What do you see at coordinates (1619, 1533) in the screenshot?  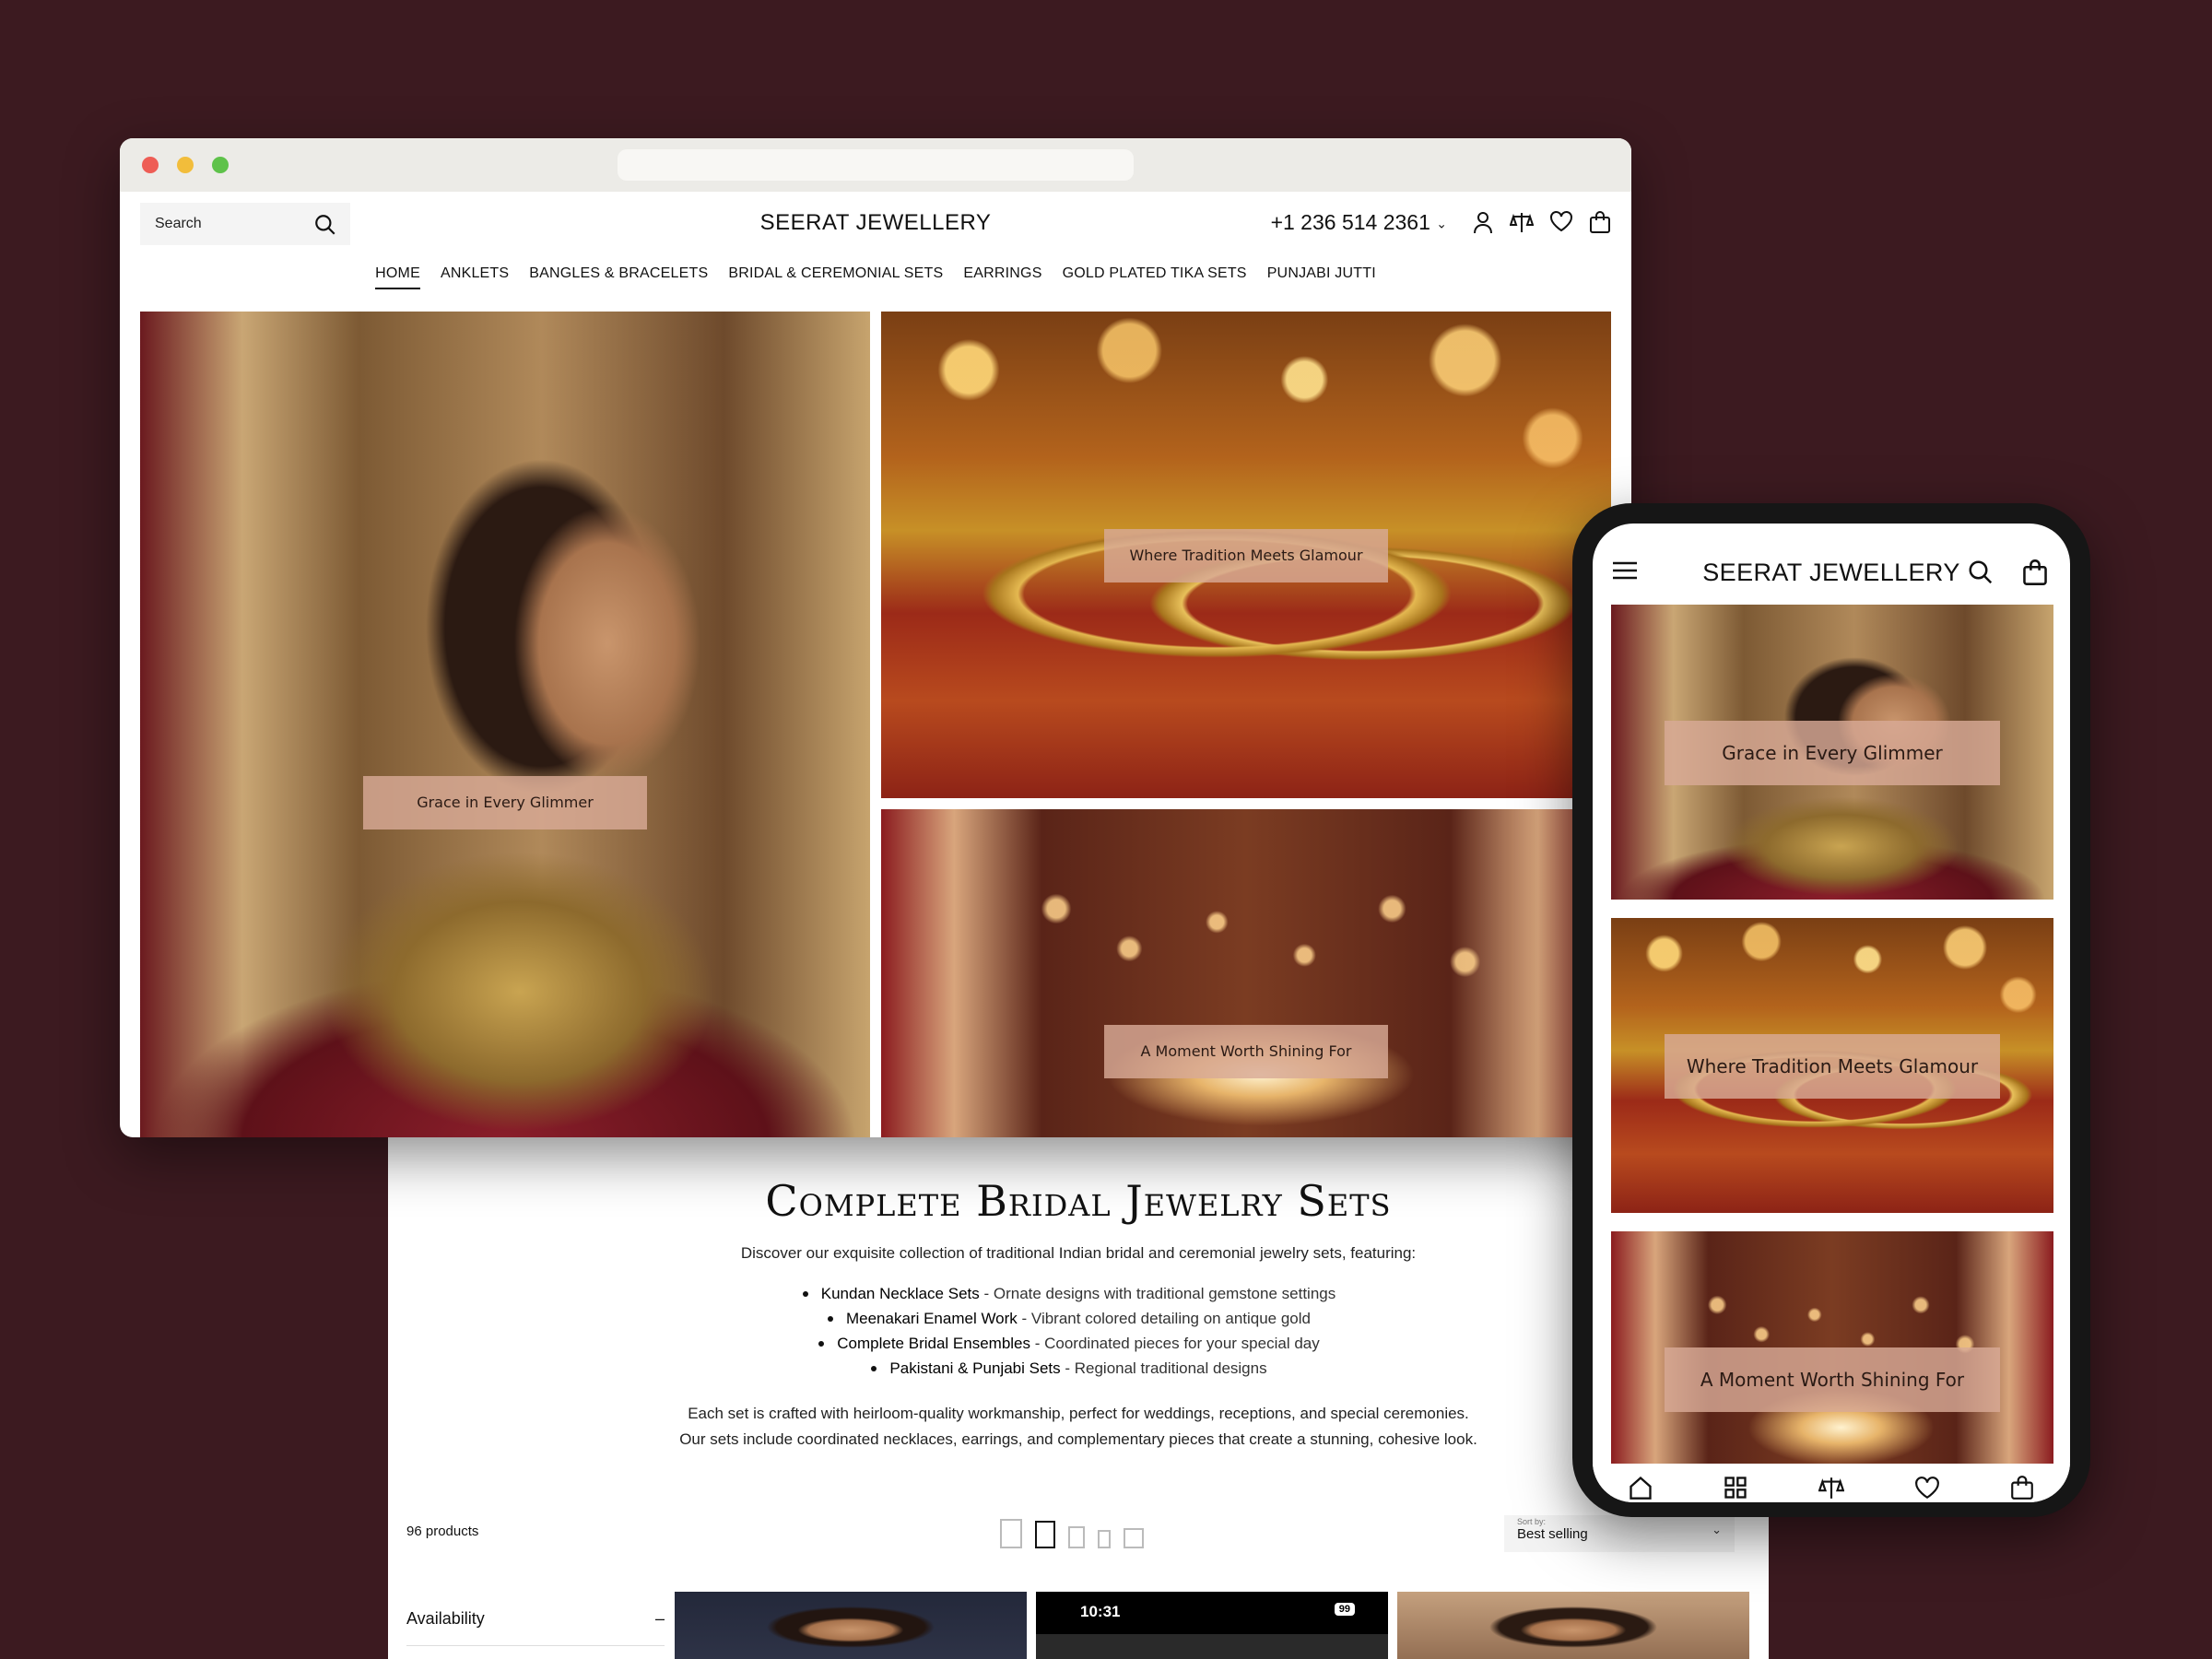 I see `sort-select: Sort by: Best selling ⌄` at bounding box center [1619, 1533].